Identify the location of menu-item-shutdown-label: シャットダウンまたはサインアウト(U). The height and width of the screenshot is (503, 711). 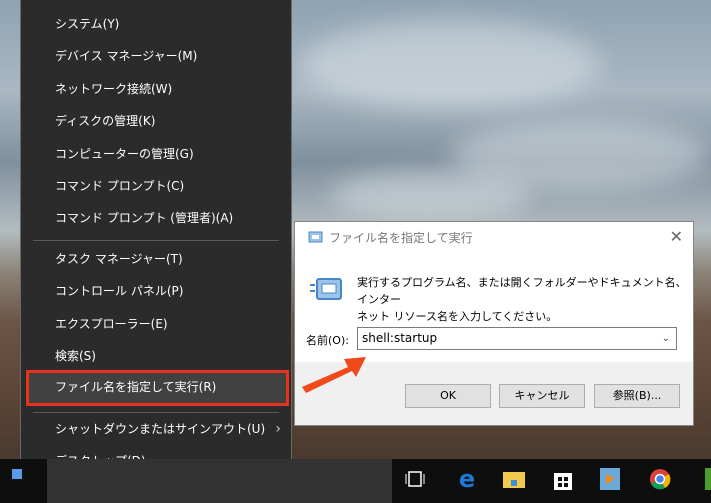
(160, 429).